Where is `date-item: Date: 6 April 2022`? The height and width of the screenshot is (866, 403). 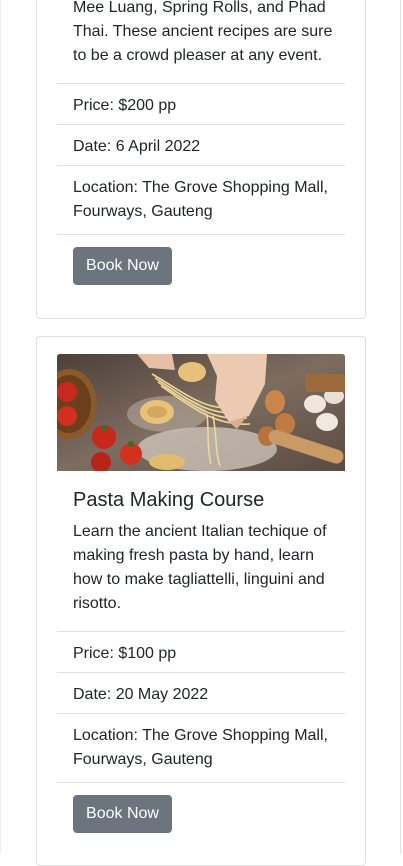
date-item: Date: 6 April 2022 is located at coordinates (201, 146).